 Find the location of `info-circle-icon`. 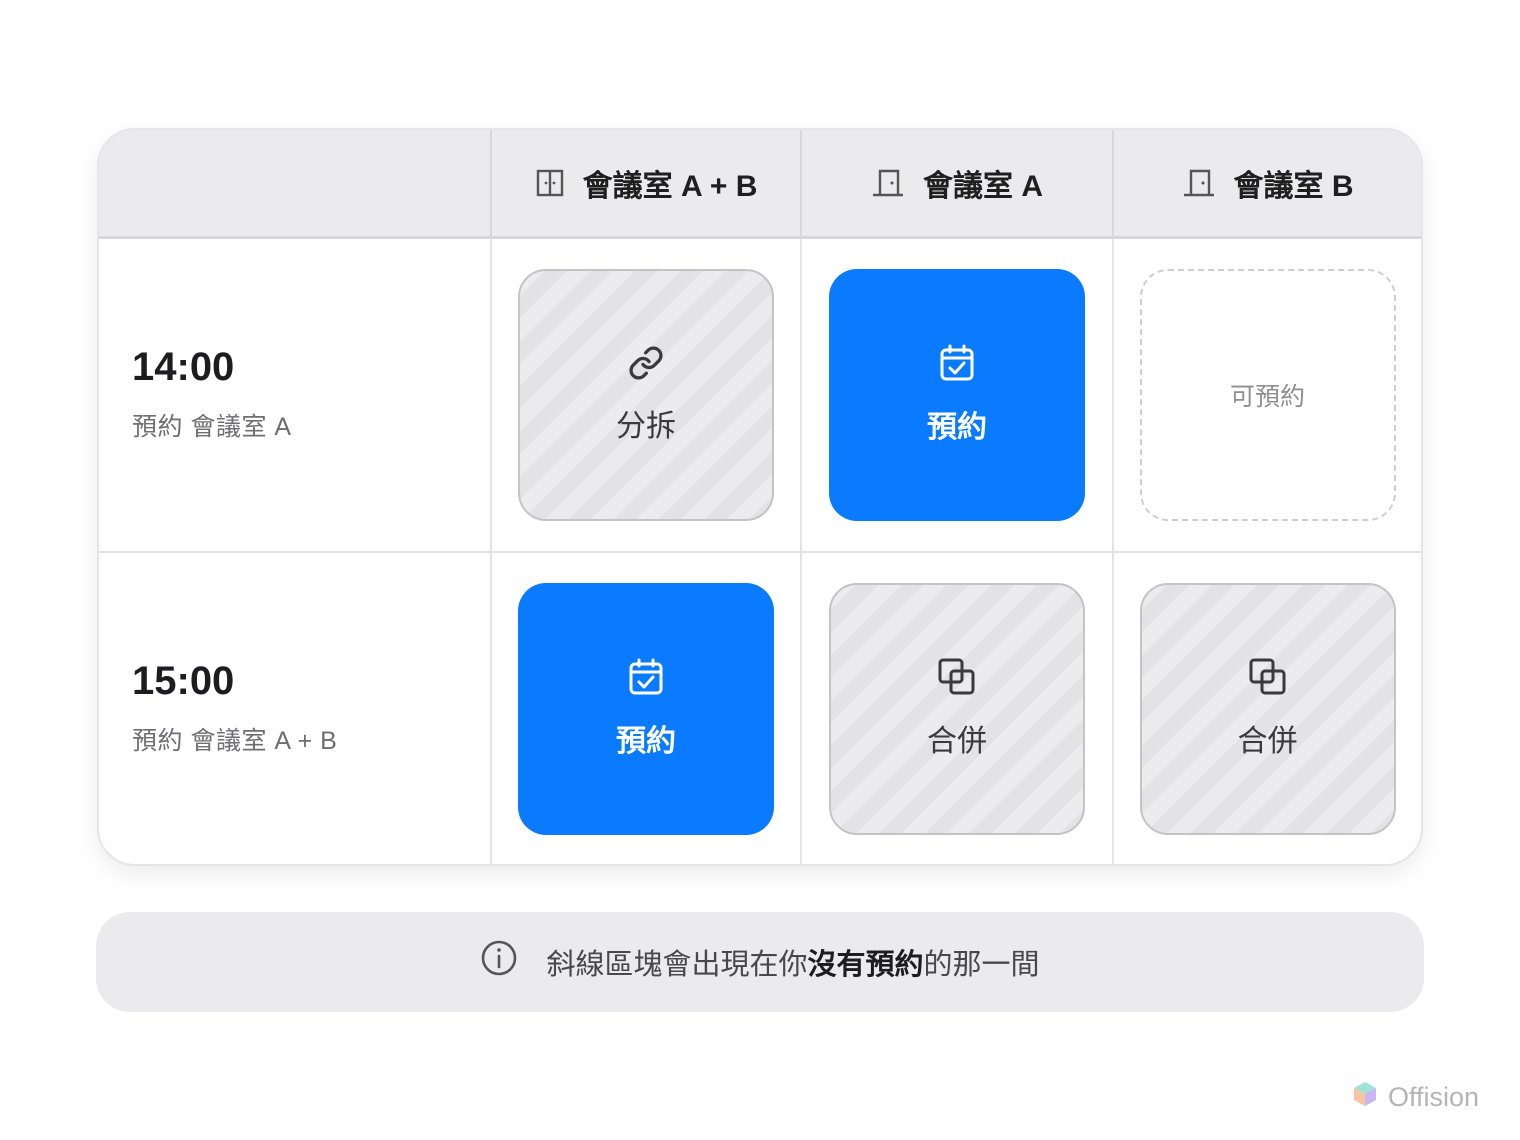

info-circle-icon is located at coordinates (499, 962).